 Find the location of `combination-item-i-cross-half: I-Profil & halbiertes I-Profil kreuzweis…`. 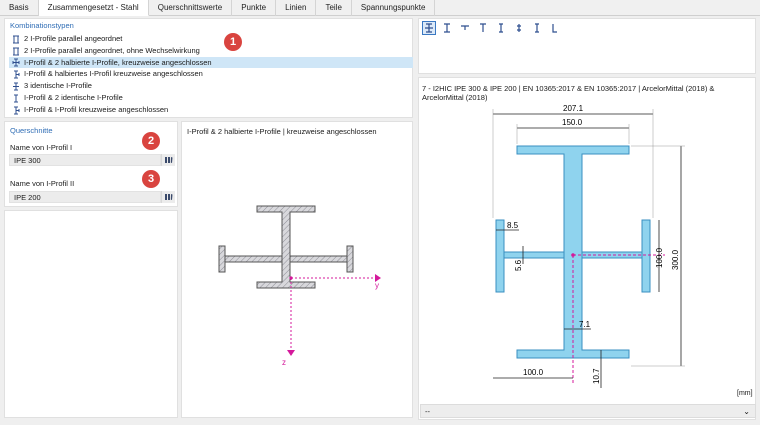

combination-item-i-cross-half: I-Profil & halbiertes I-Profil kreuzweis… is located at coordinates (211, 74).